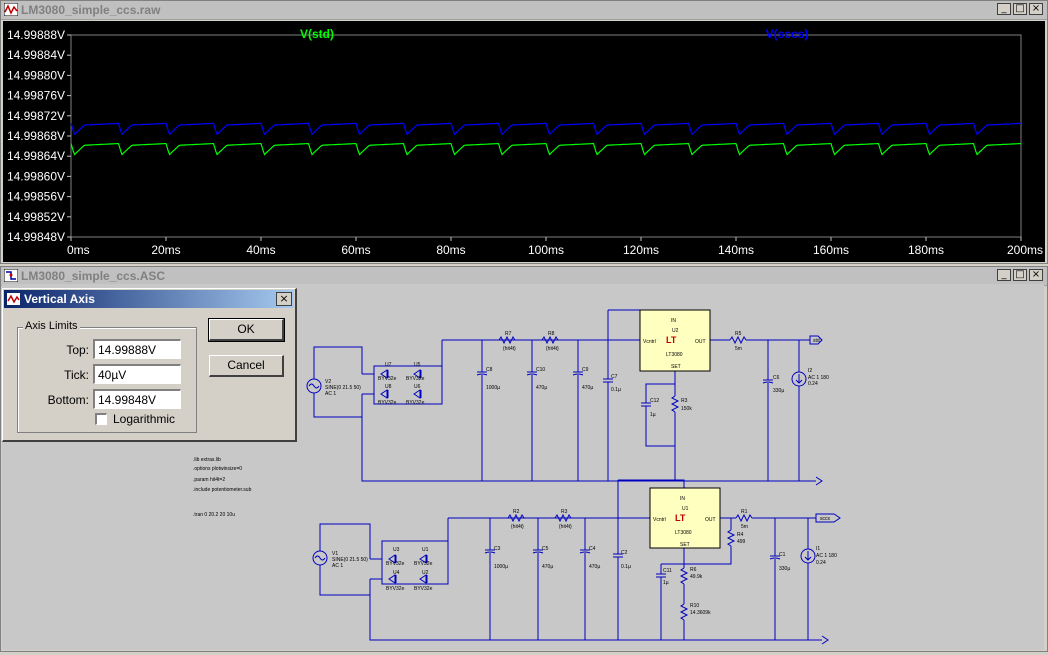 This screenshot has width=1048, height=655. I want to click on directive-include: .include potentiometer.sub, so click(222, 490).